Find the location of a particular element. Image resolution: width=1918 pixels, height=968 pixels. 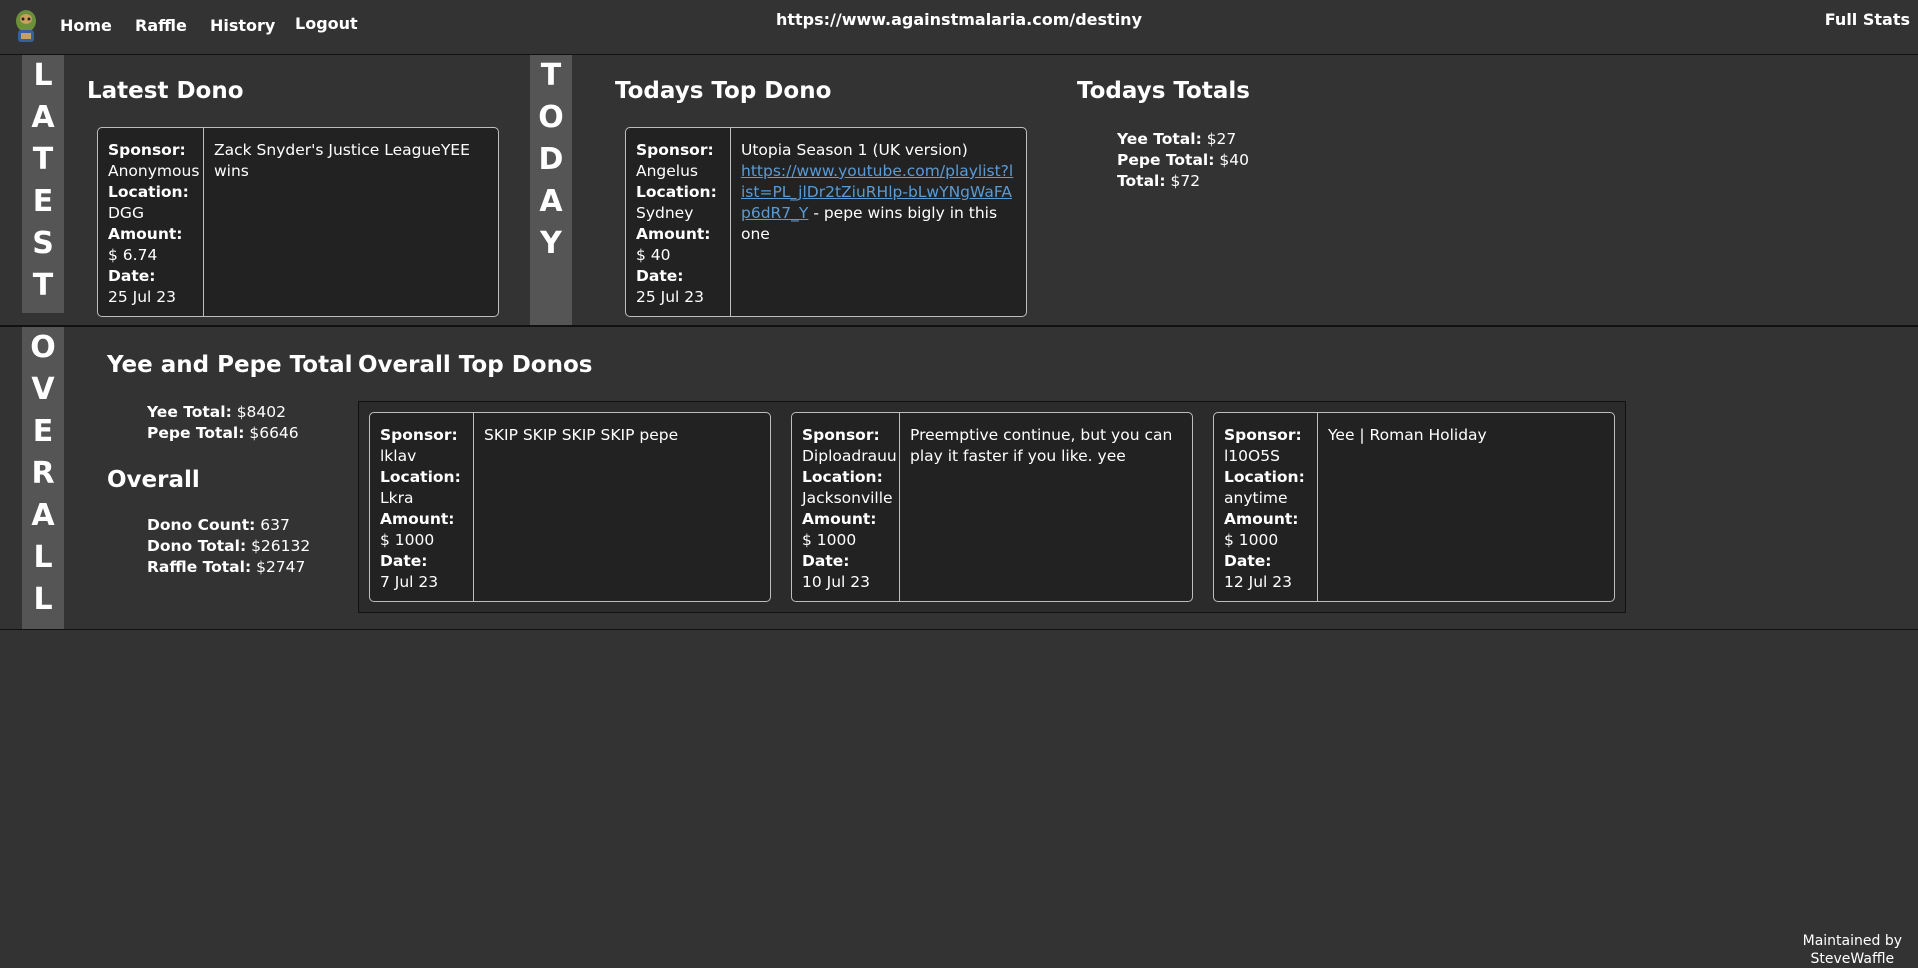

todays-top-dono-heading: Todays Top Dono is located at coordinates (723, 91).